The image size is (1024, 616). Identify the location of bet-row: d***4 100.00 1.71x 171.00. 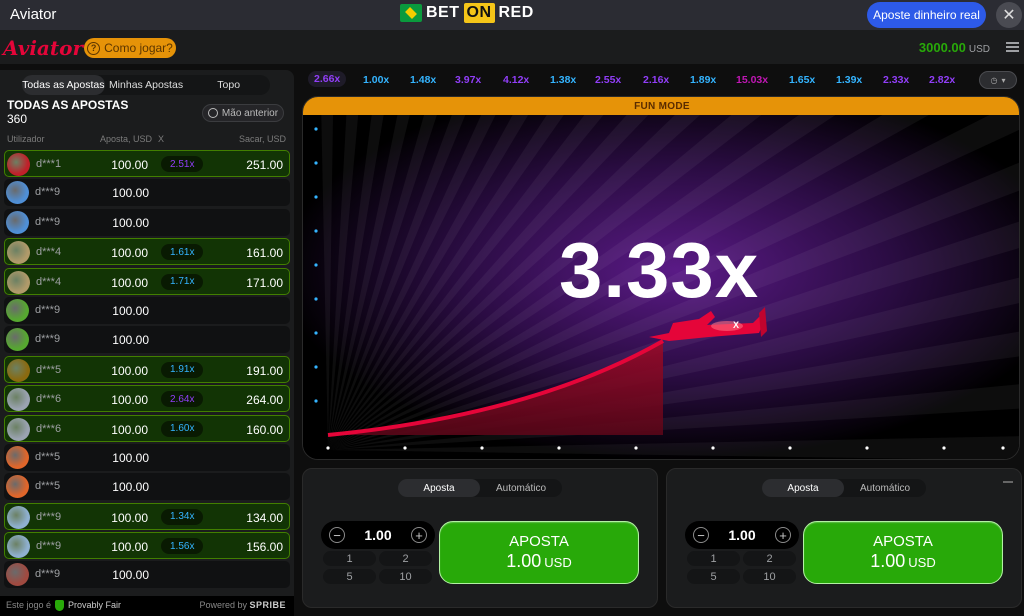
(147, 281).